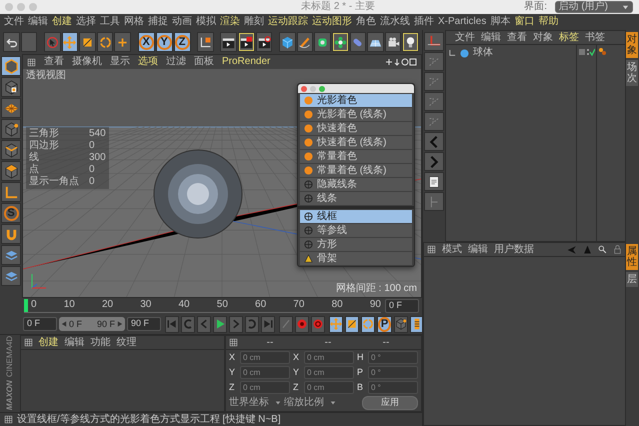 The image size is (639, 426). What do you see at coordinates (368, 324) in the screenshot?
I see `rotate-button` at bounding box center [368, 324].